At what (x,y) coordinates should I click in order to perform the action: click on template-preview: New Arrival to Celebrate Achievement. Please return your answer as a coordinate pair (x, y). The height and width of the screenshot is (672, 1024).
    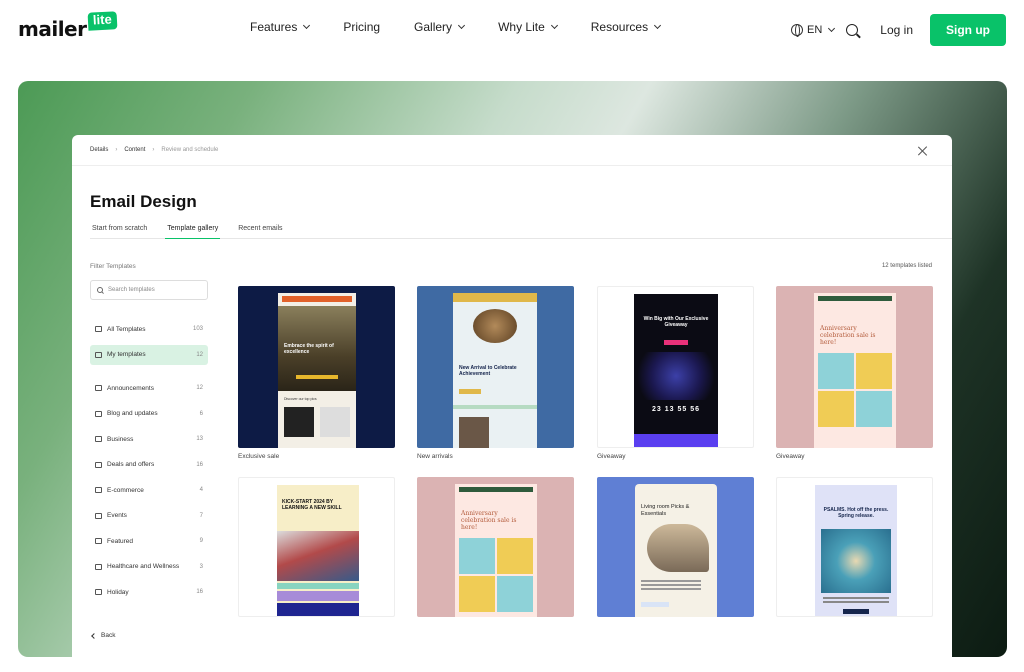
    Looking at the image, I should click on (495, 370).